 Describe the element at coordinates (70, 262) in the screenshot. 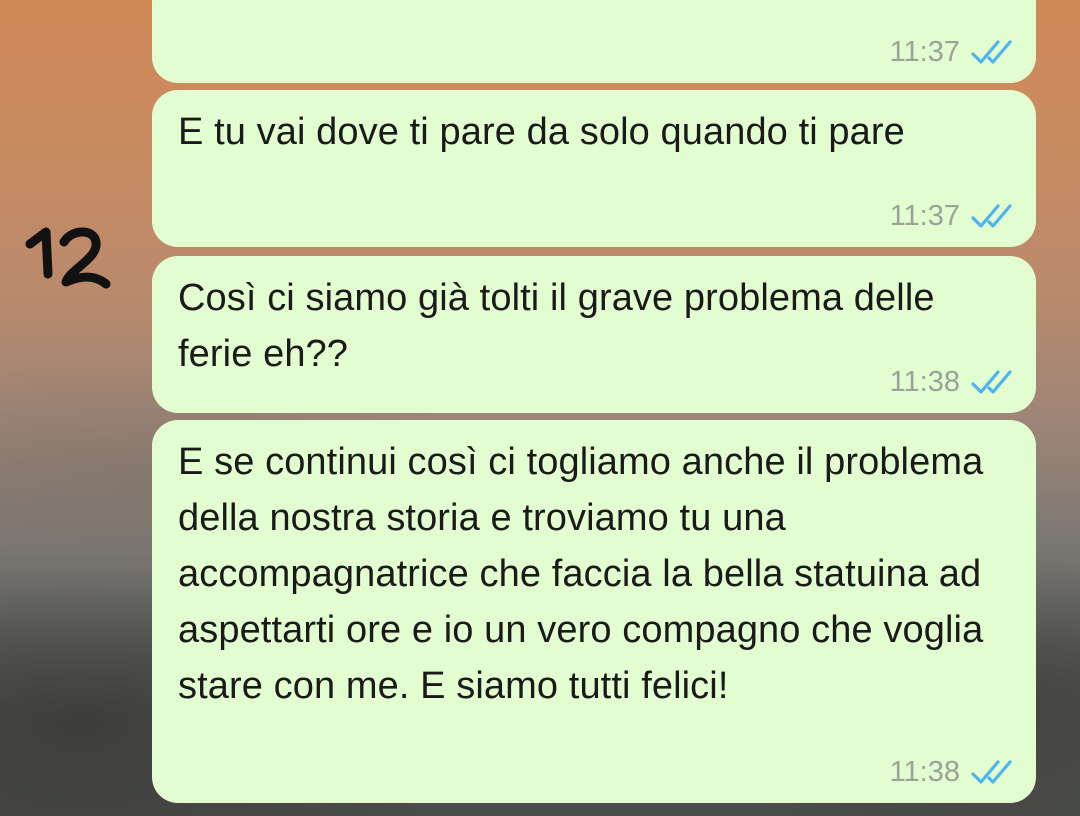

I see `handwritten-number-annotation` at that location.